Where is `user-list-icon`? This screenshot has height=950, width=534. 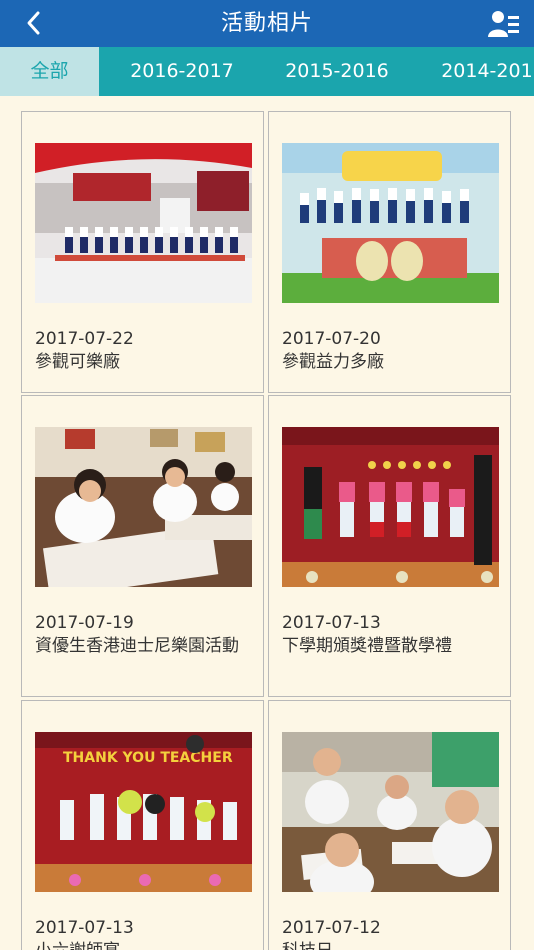 user-list-icon is located at coordinates (504, 24).